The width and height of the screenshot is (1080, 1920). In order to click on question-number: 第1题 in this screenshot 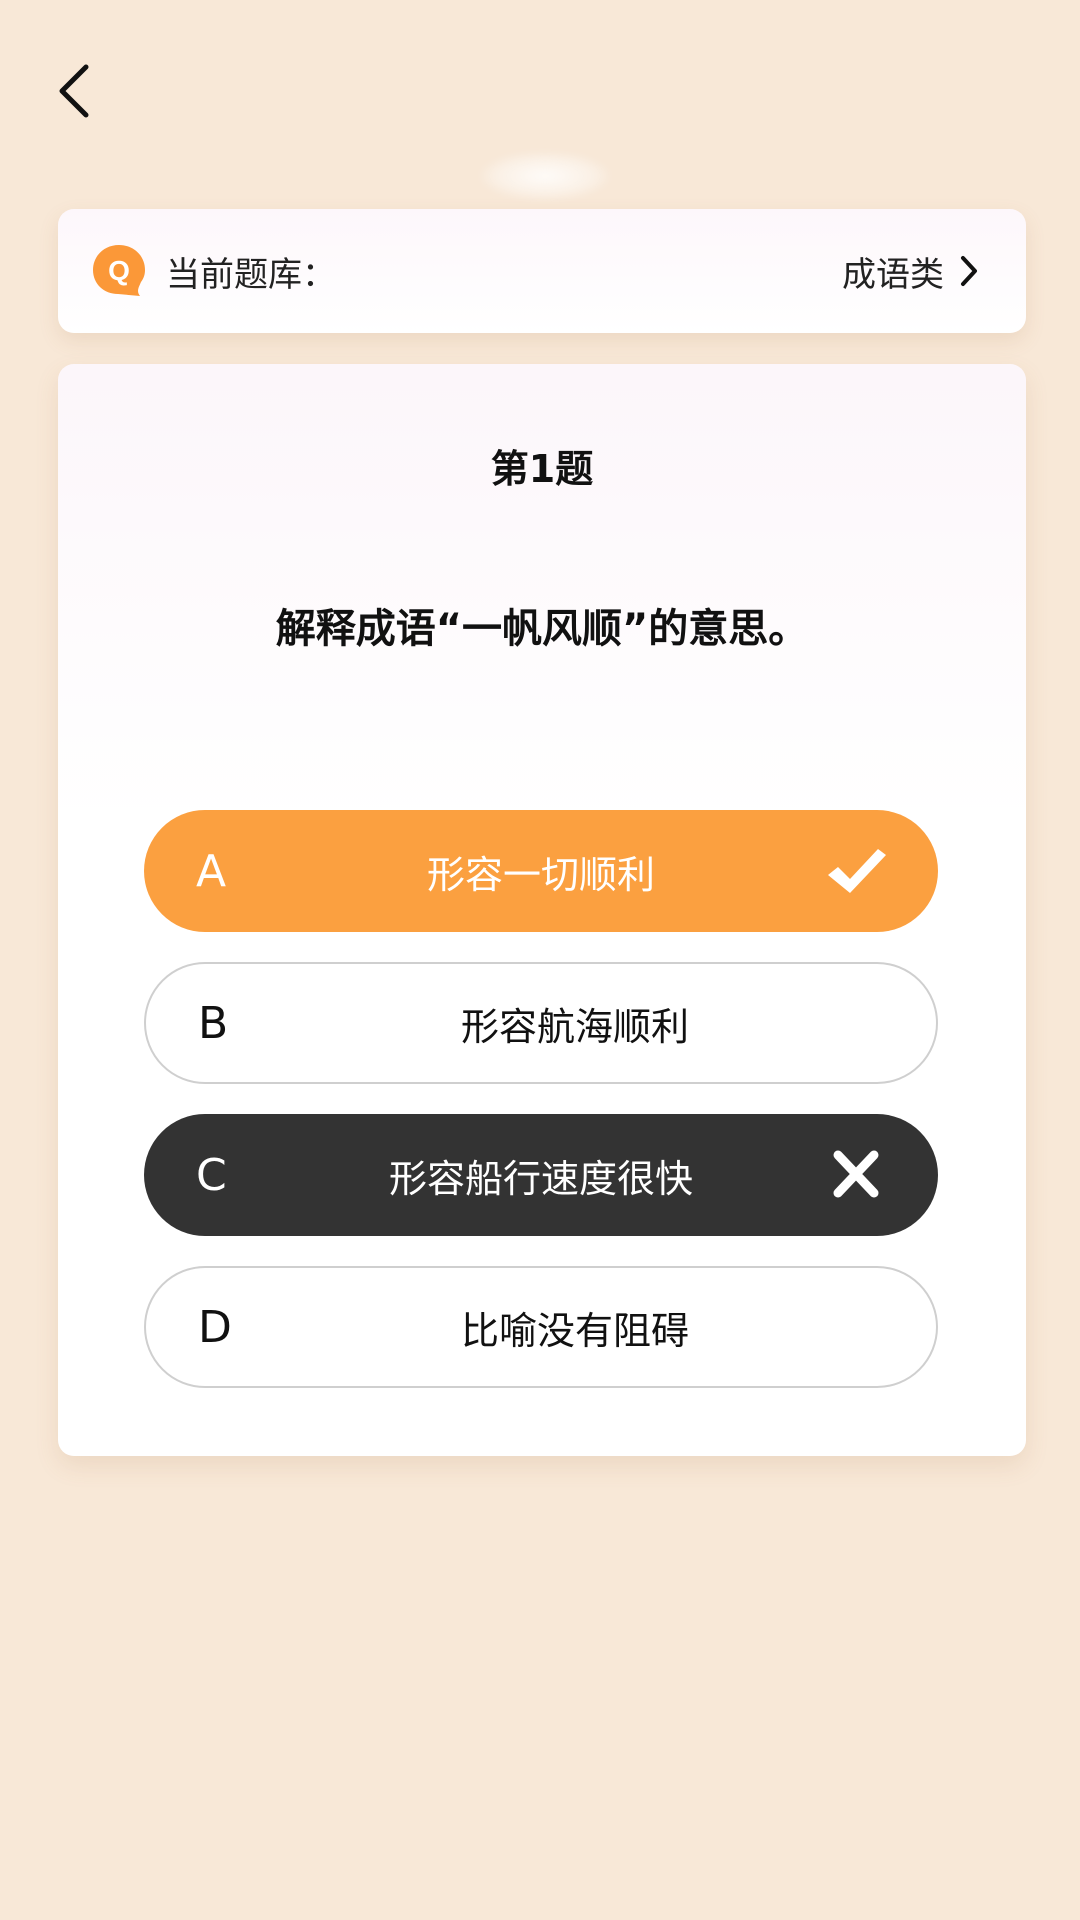, I will do `click(542, 469)`.